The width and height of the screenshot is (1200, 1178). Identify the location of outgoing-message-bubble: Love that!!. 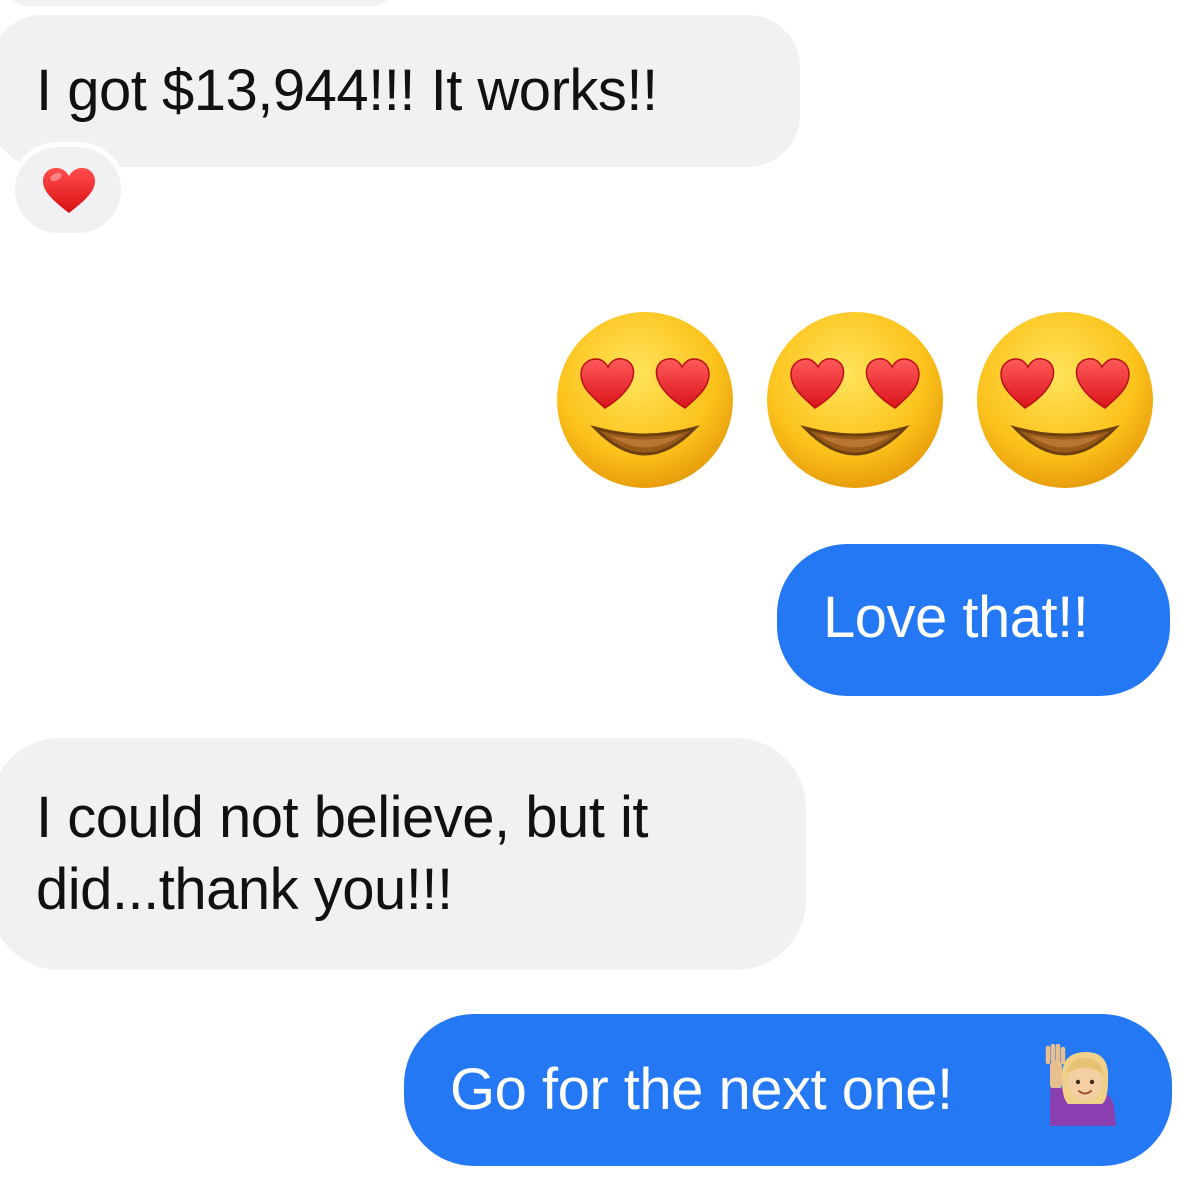
(973, 620).